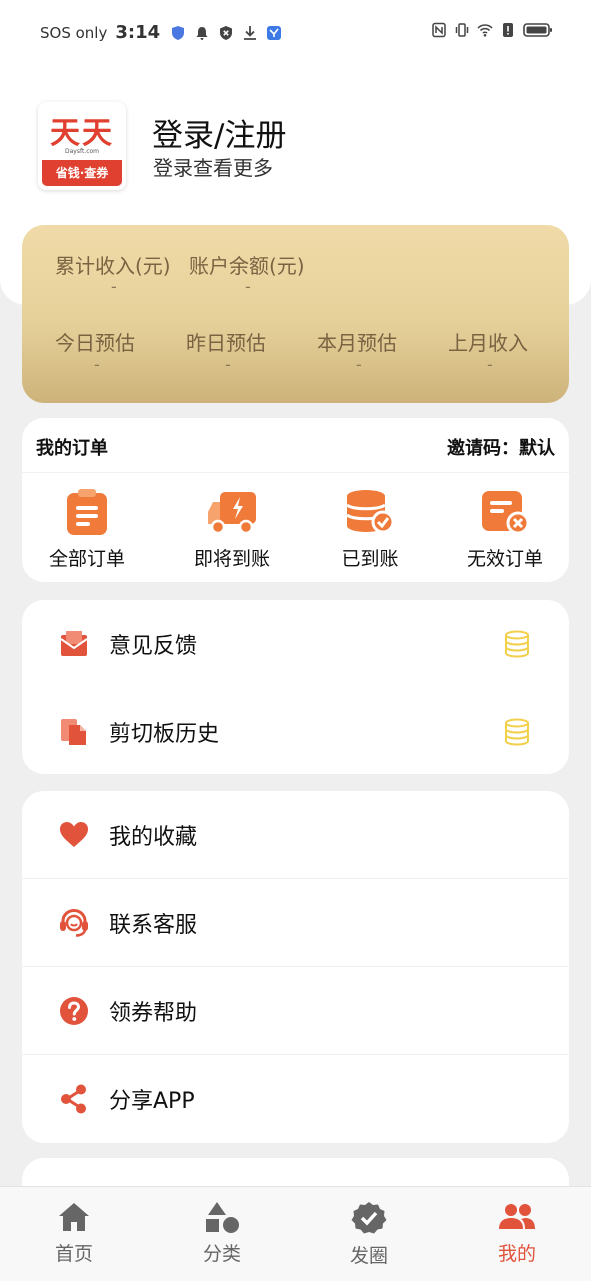 The height and width of the screenshot is (1281, 591). What do you see at coordinates (82, 173) in the screenshot?
I see `logo-slogan: 省钱·查券` at bounding box center [82, 173].